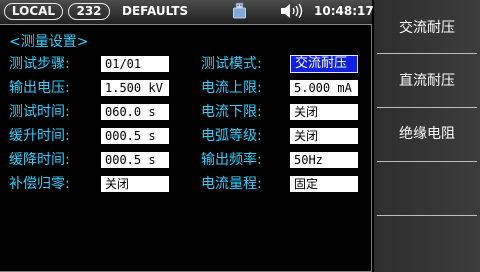 Image resolution: width=480 pixels, height=272 pixels. Describe the element at coordinates (427, 53) in the screenshot. I see `softkey-divider` at that location.